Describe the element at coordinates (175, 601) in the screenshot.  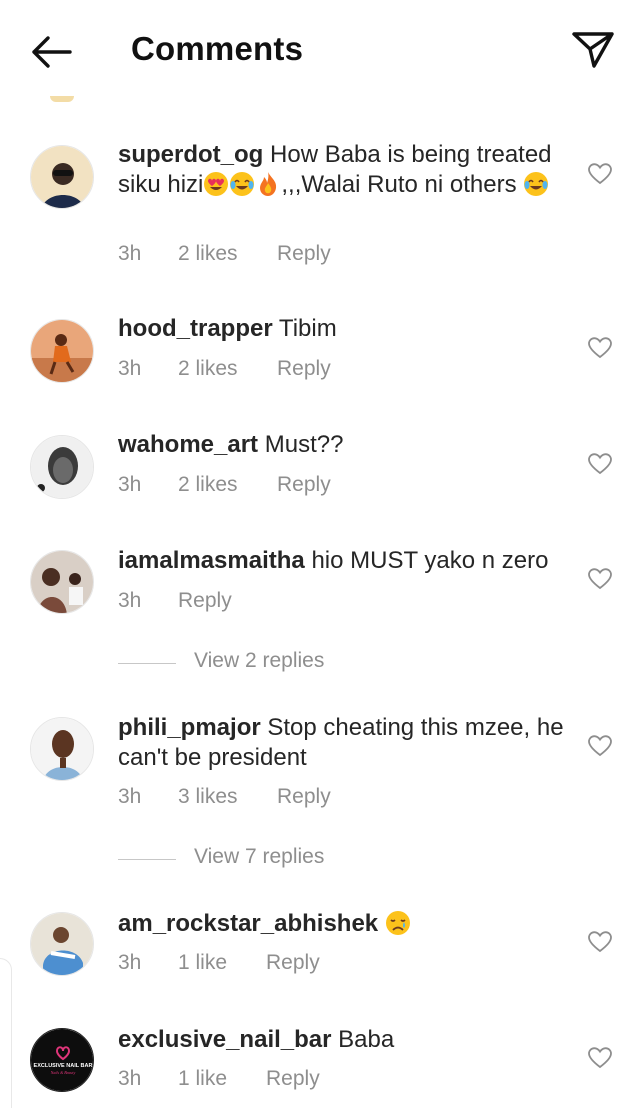
I see `comment-meta: 3h Reply` at that location.